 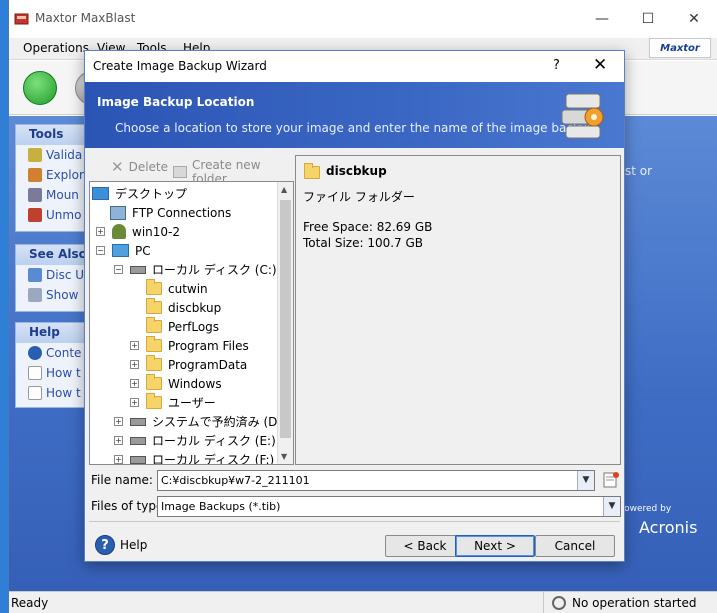 What do you see at coordinates (176, 383) in the screenshot?
I see `tree-item-folder: + Windows` at bounding box center [176, 383].